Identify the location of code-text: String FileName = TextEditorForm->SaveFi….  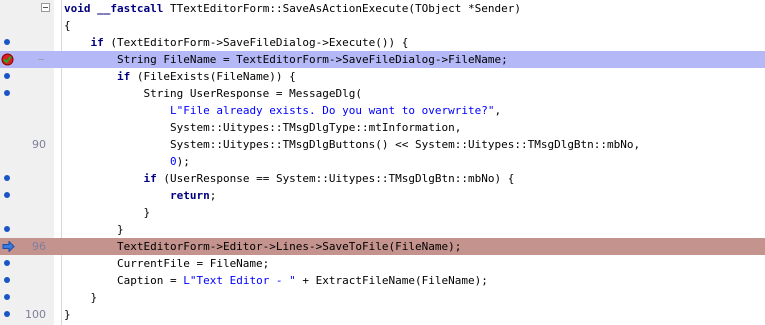
(286, 59).